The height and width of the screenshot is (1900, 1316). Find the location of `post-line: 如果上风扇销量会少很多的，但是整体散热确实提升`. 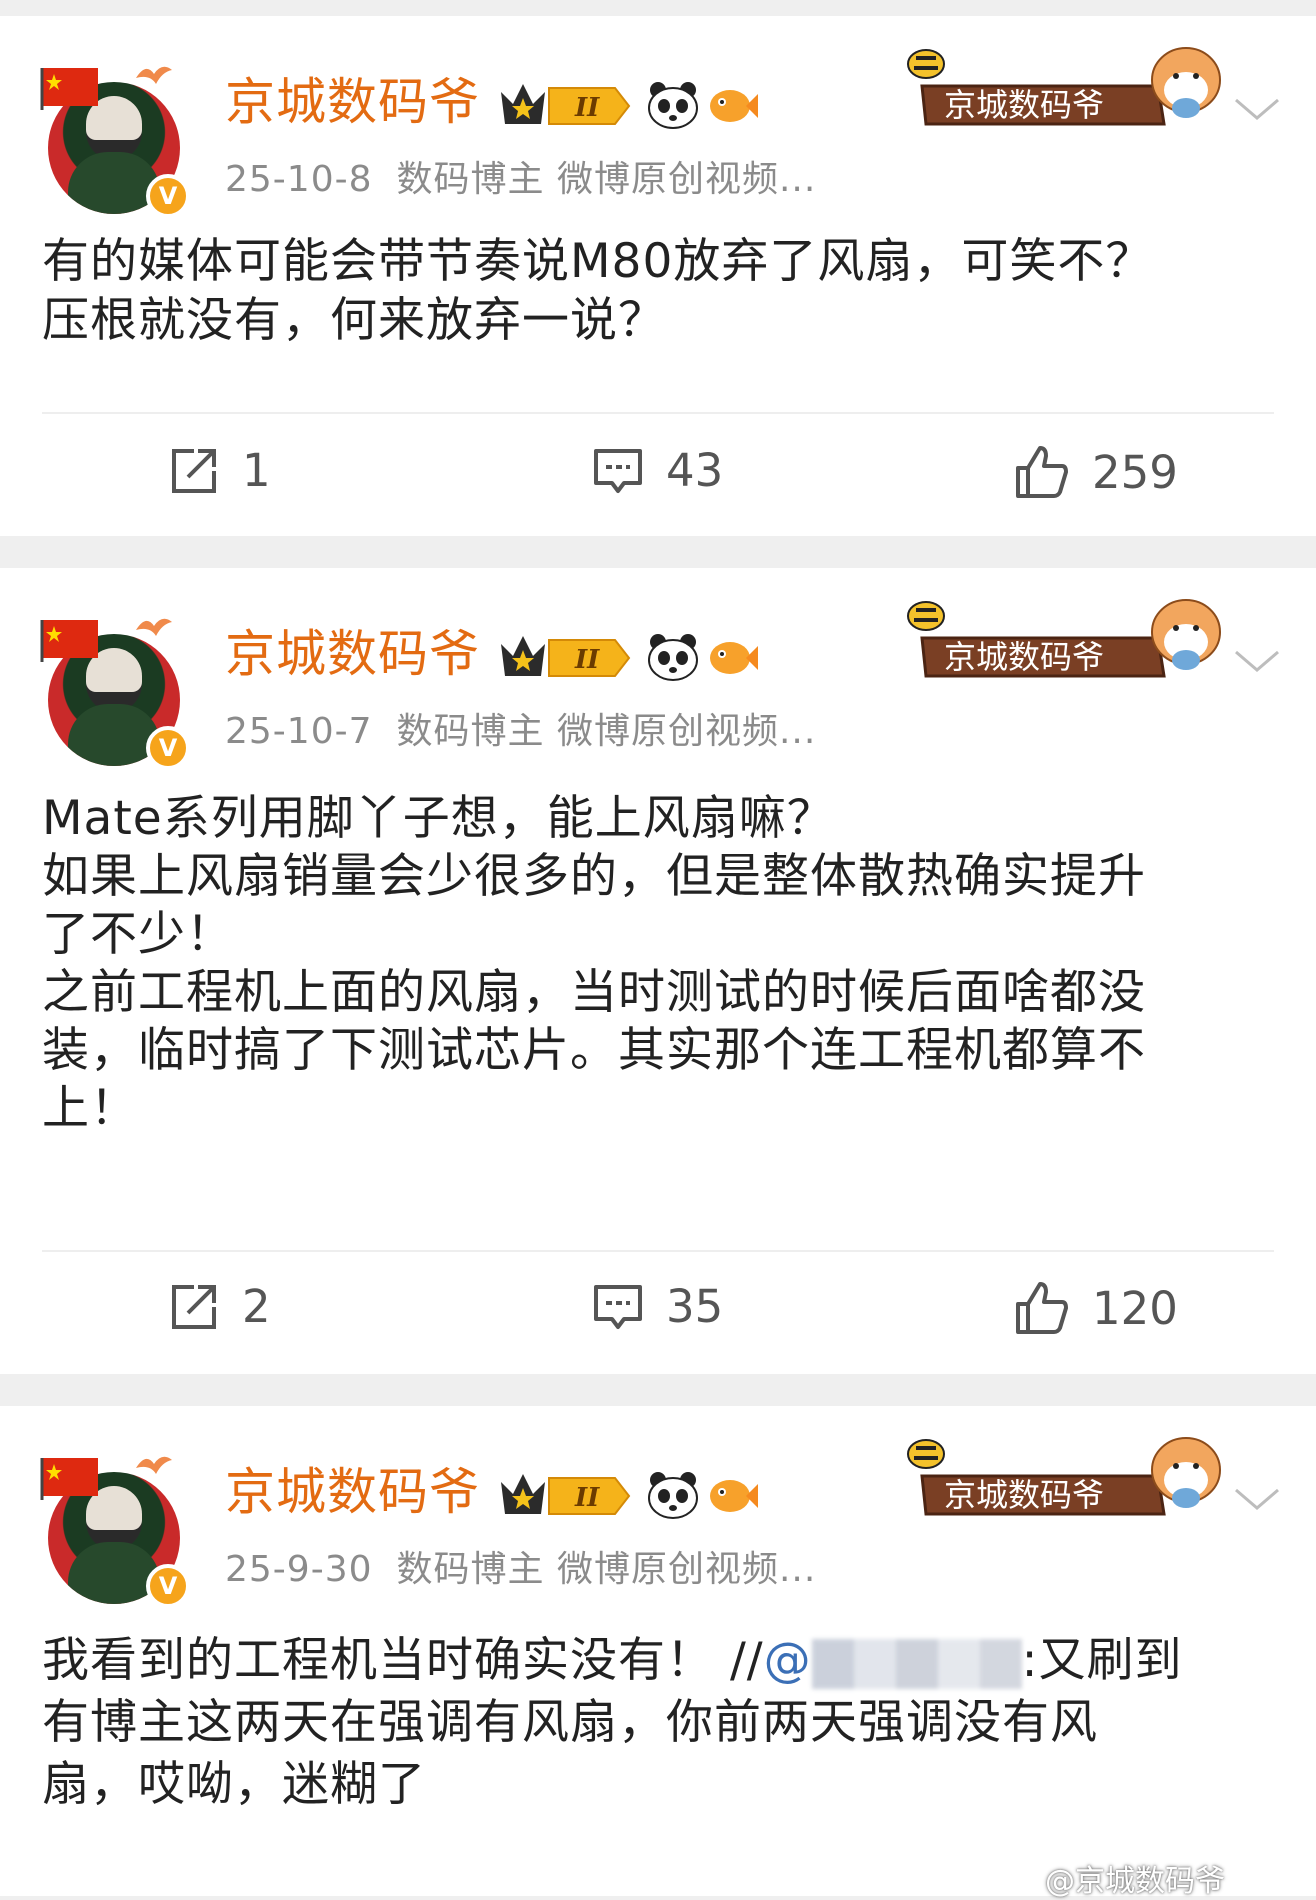

post-line: 如果上风扇销量会少很多的，但是整体散热确实提升 is located at coordinates (594, 876).